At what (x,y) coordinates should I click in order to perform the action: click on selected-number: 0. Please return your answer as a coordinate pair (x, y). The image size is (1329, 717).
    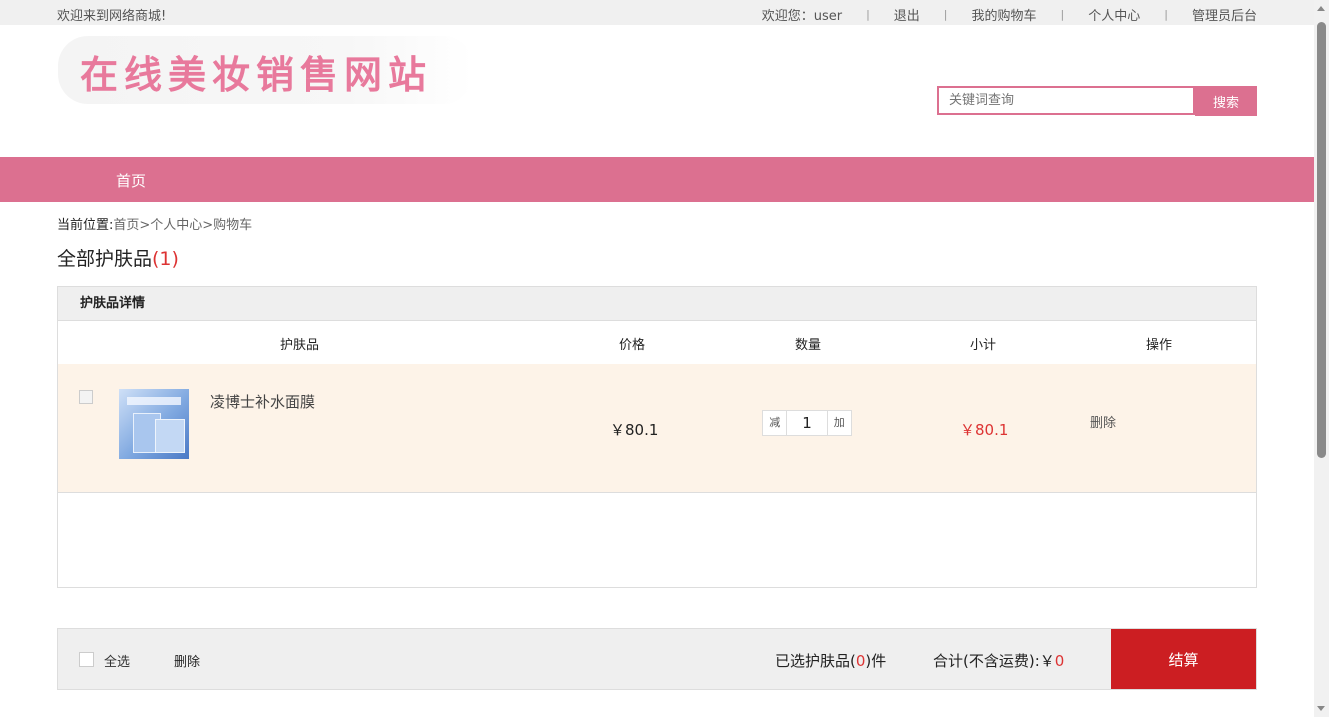
    Looking at the image, I should click on (860, 661).